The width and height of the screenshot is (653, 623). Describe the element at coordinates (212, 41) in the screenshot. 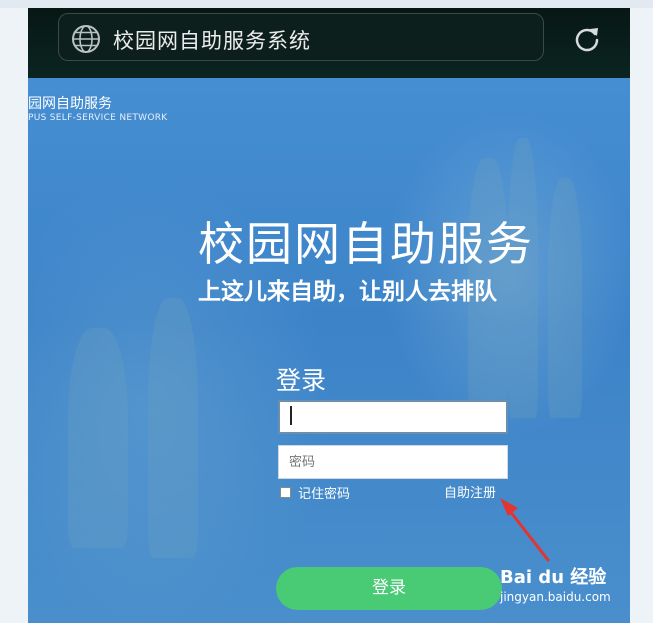

I see `address-title: 校园网自助服务系统` at that location.